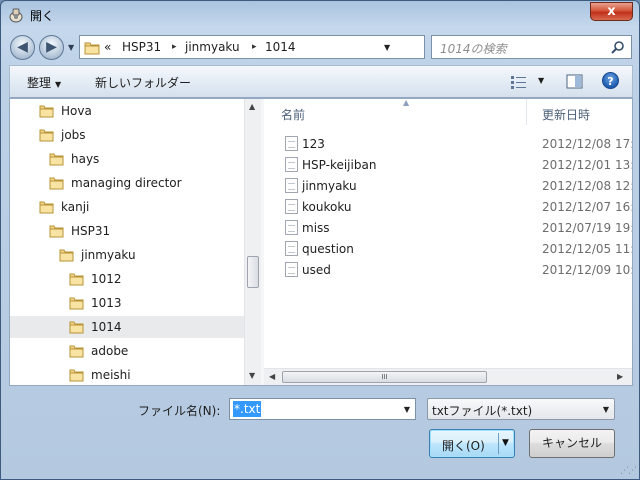 This screenshot has width=640, height=480. What do you see at coordinates (127, 159) in the screenshot?
I see `tree-item-hays: hays` at bounding box center [127, 159].